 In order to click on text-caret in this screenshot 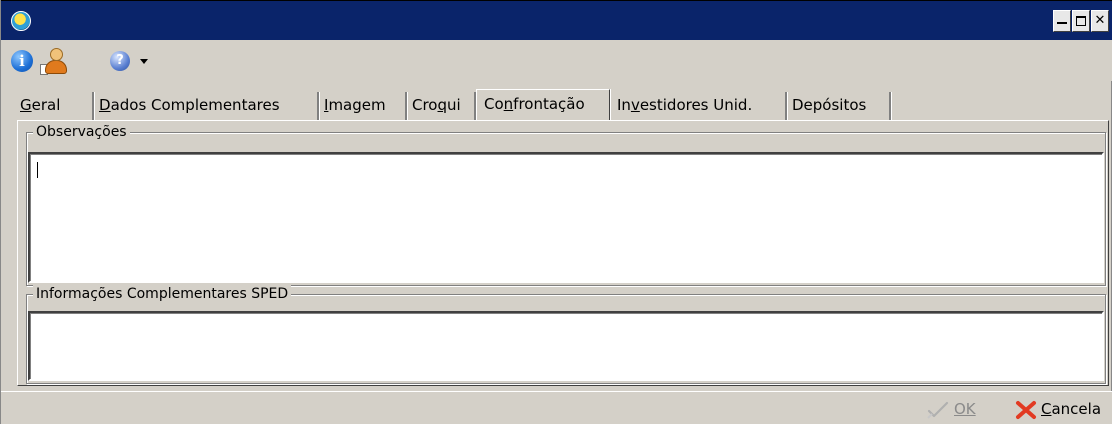, I will do `click(37, 170)`.